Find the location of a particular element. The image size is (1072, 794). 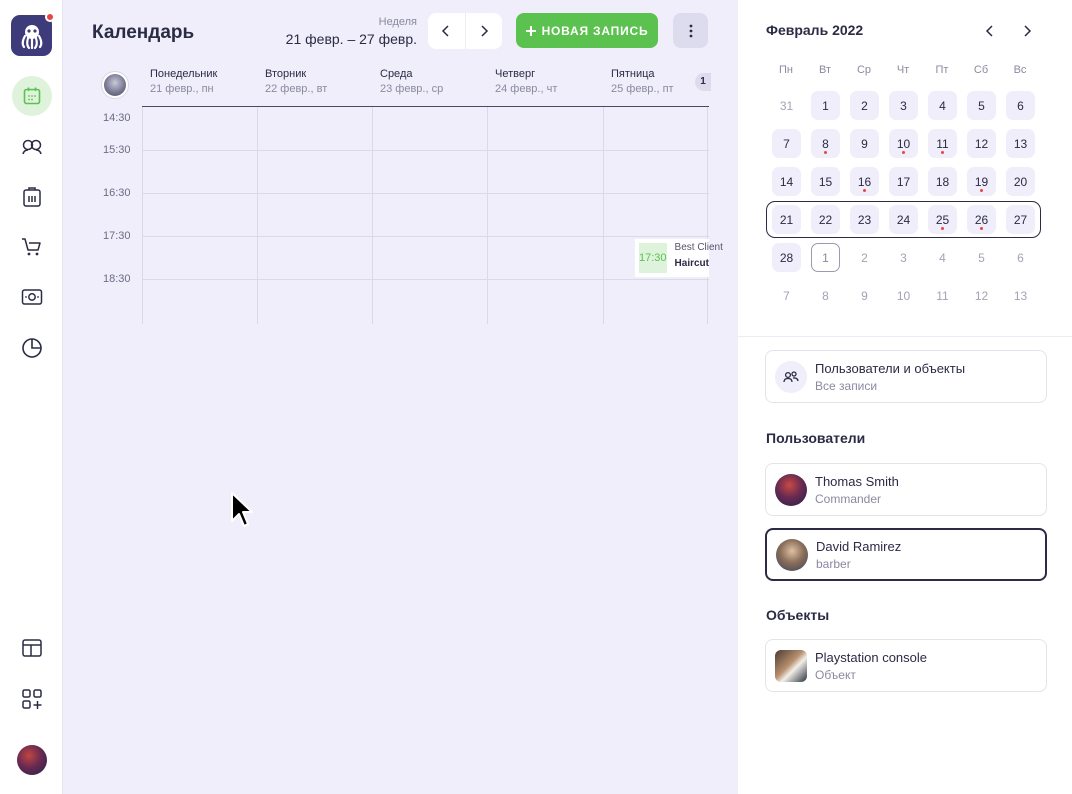

nav-clients is located at coordinates (32, 147).